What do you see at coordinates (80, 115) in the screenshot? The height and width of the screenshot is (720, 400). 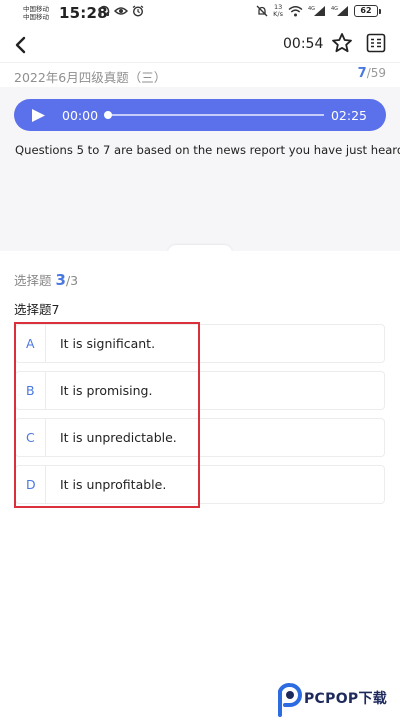 I see `audio-current-time: 00:00` at bounding box center [80, 115].